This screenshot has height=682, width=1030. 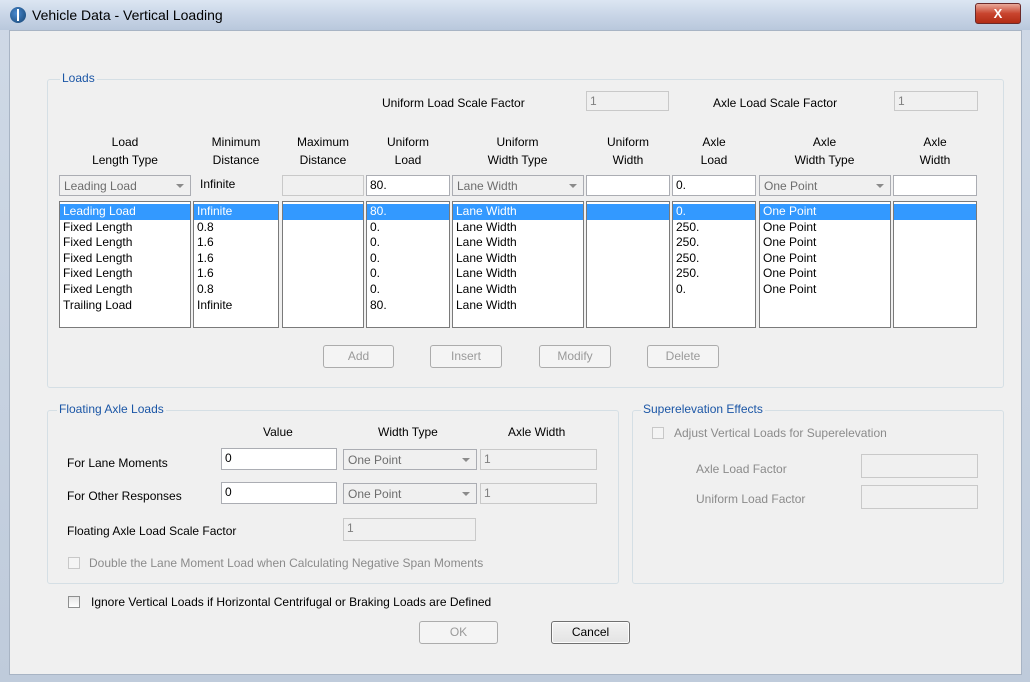 What do you see at coordinates (466, 356) in the screenshot?
I see `insert-button: Insert` at bounding box center [466, 356].